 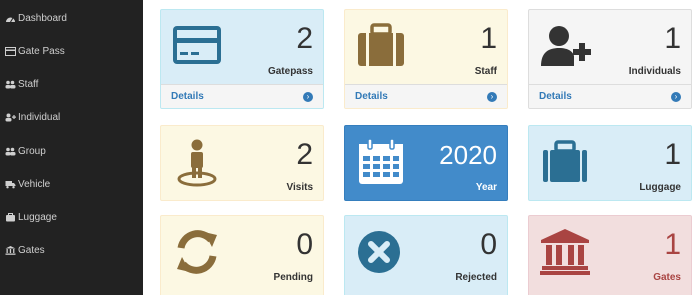 What do you see at coordinates (242, 59) in the screenshot?
I see `gatepass-card: 2 Gatepass Details ›` at bounding box center [242, 59].